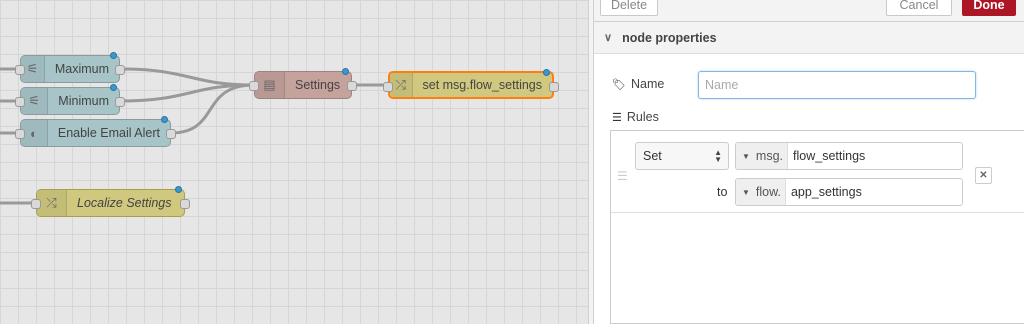  I want to click on name-input, so click(837, 85).